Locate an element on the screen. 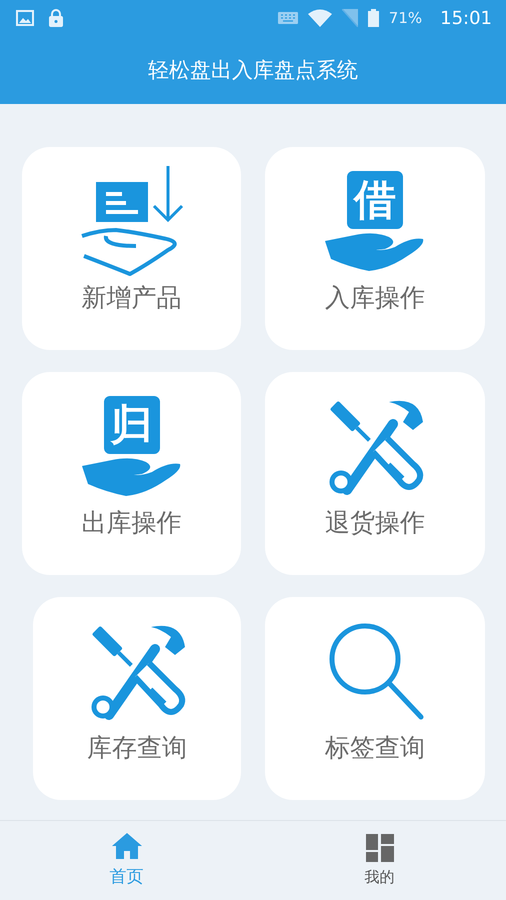  tile-label: 退货操作 is located at coordinates (375, 523).